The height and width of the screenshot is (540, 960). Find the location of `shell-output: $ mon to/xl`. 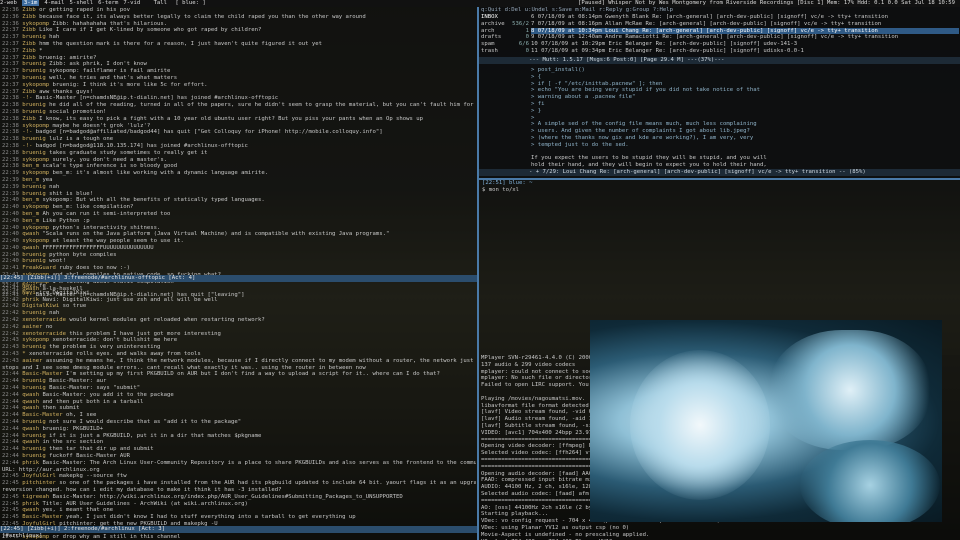

shell-output: $ mon to/xl is located at coordinates (719, 190).